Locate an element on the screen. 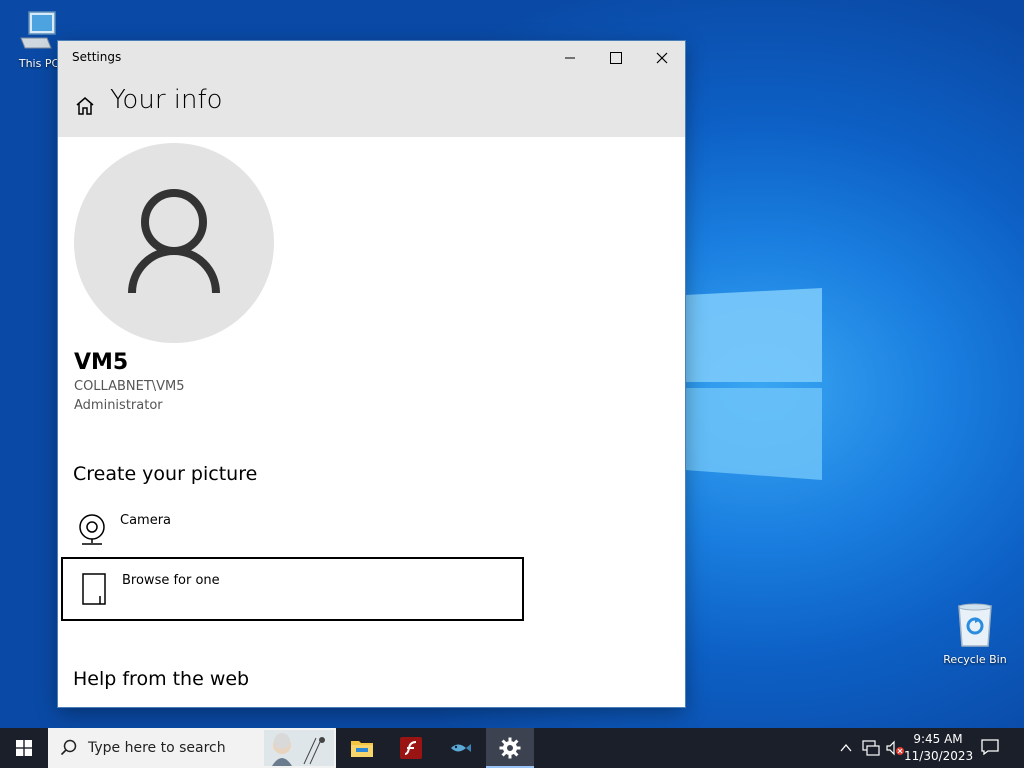  user-name: VM5 is located at coordinates (101, 362).